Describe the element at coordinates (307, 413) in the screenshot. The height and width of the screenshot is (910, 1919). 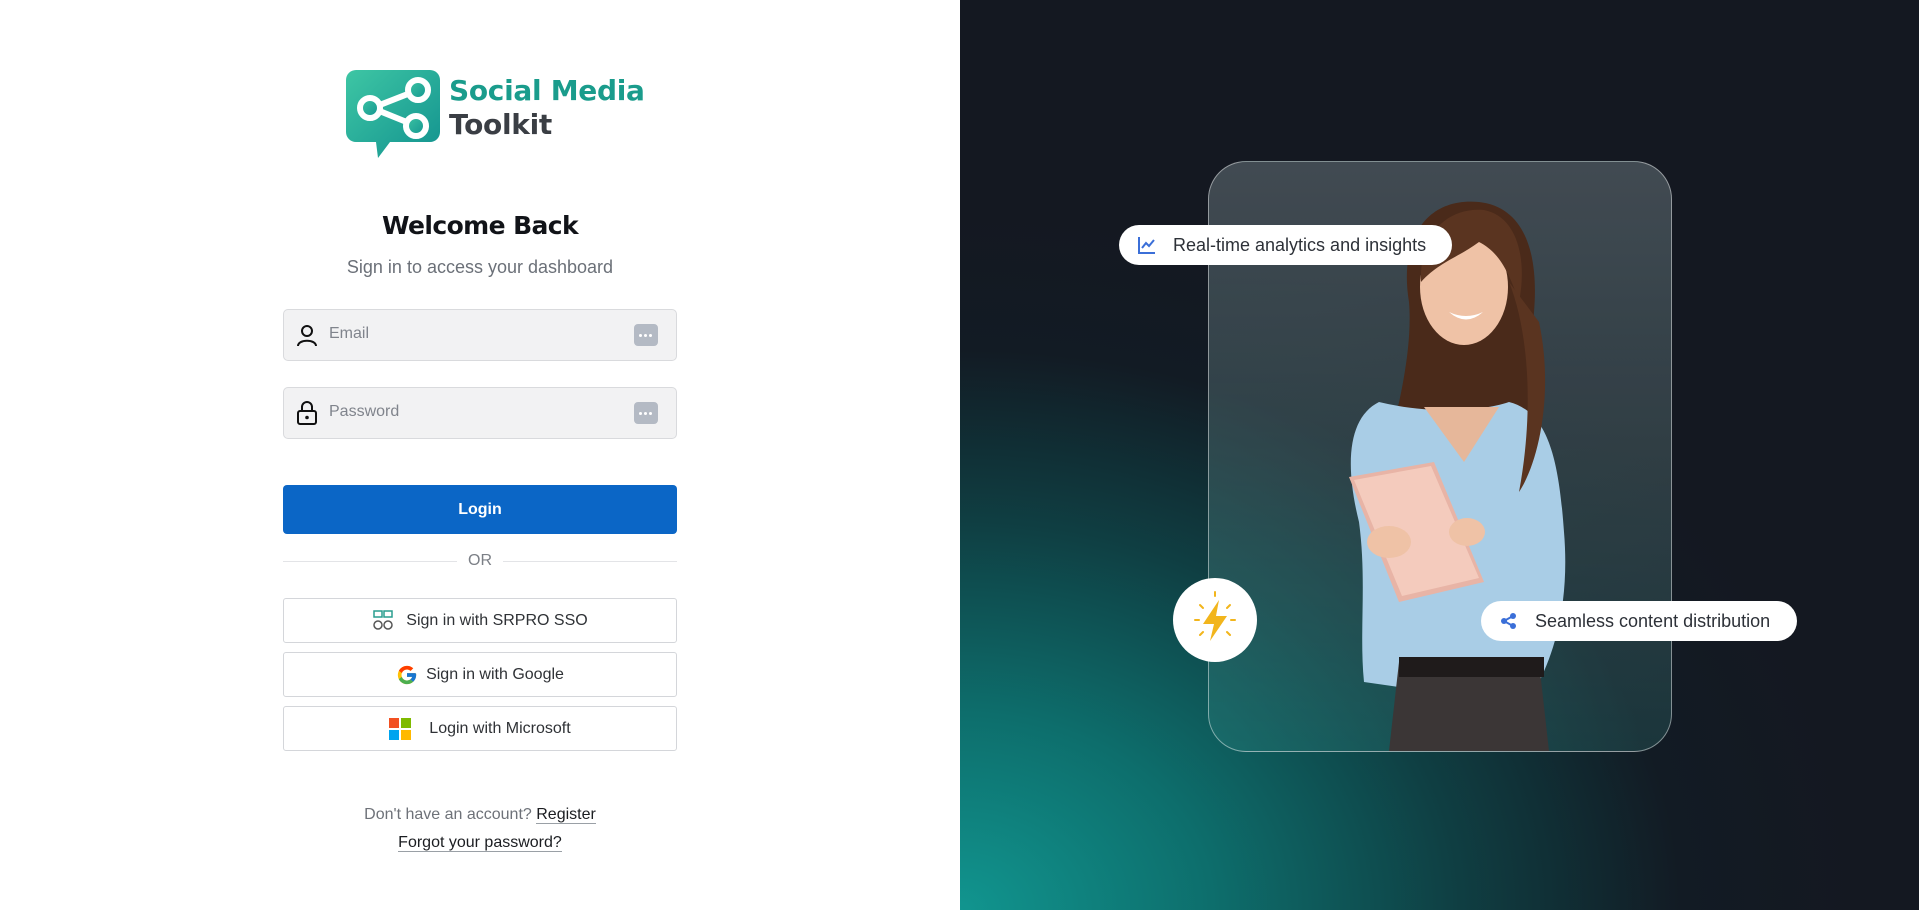
I see `lock-icon` at that location.